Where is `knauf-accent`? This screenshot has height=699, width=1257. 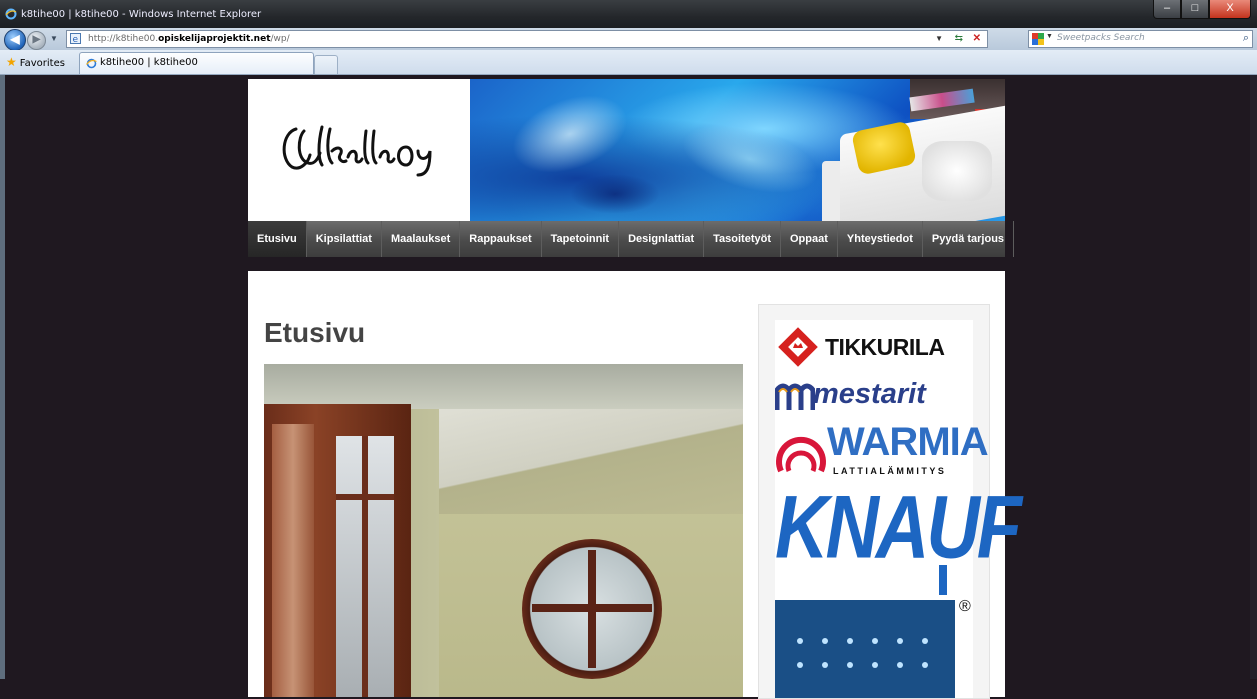 knauf-accent is located at coordinates (943, 580).